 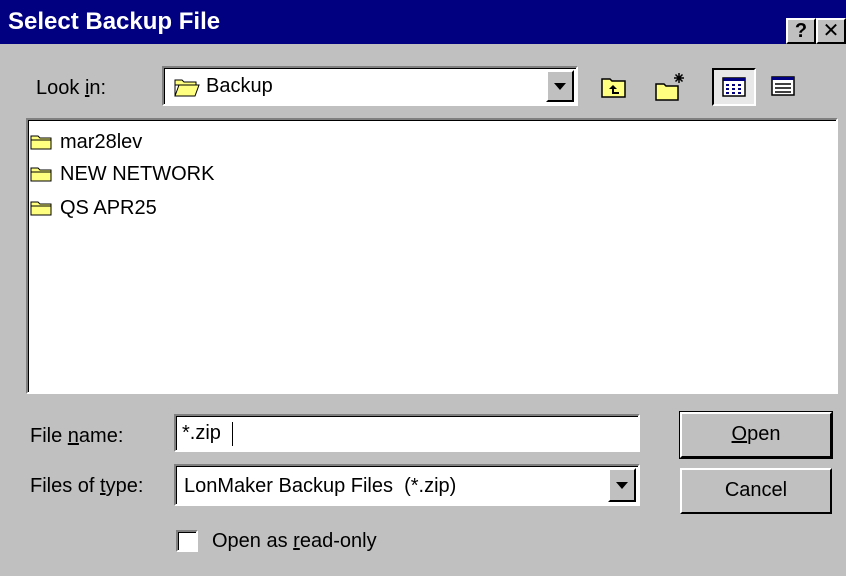 What do you see at coordinates (114, 21) in the screenshot?
I see `dialog-title: Select Backup File` at bounding box center [114, 21].